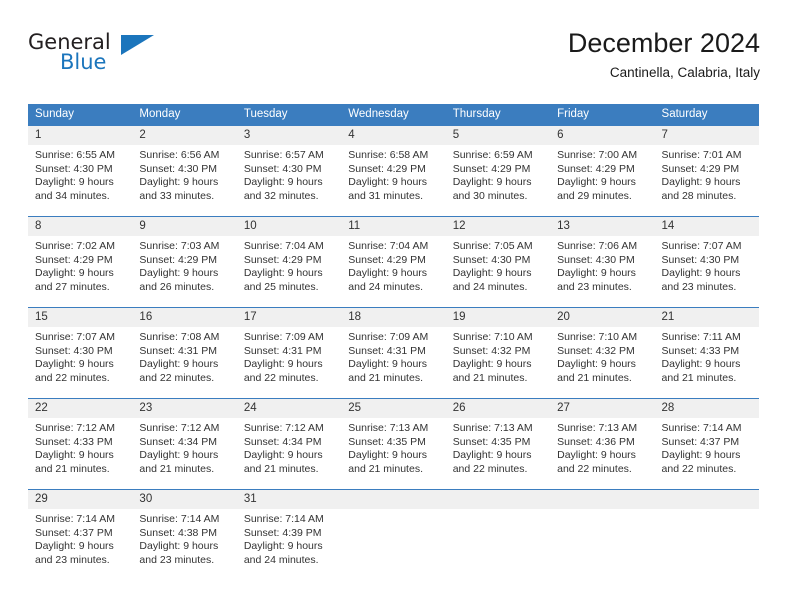  I want to click on day-number: 23, so click(146, 408).